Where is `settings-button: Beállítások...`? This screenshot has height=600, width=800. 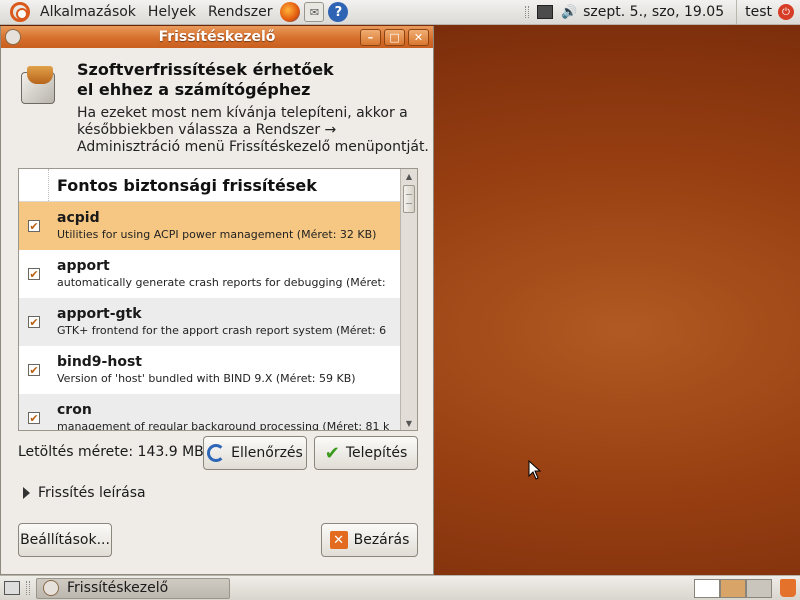
settings-button: Beállítások... is located at coordinates (65, 540).